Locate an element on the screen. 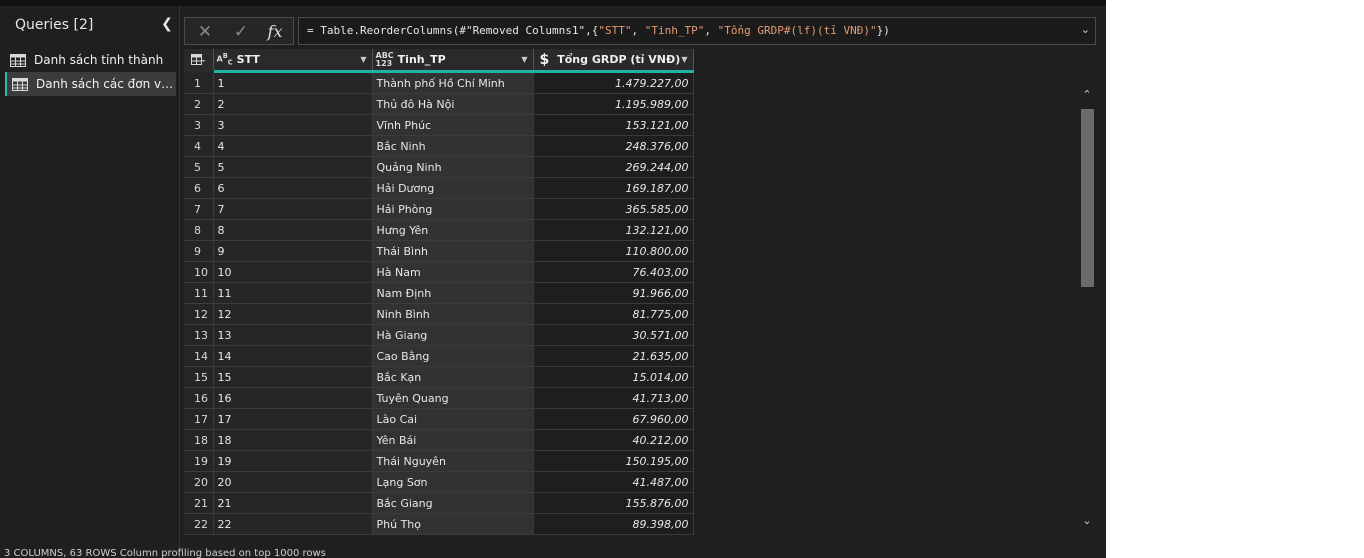 The image size is (1364, 558). cell-stt: 4 is located at coordinates (293, 146).